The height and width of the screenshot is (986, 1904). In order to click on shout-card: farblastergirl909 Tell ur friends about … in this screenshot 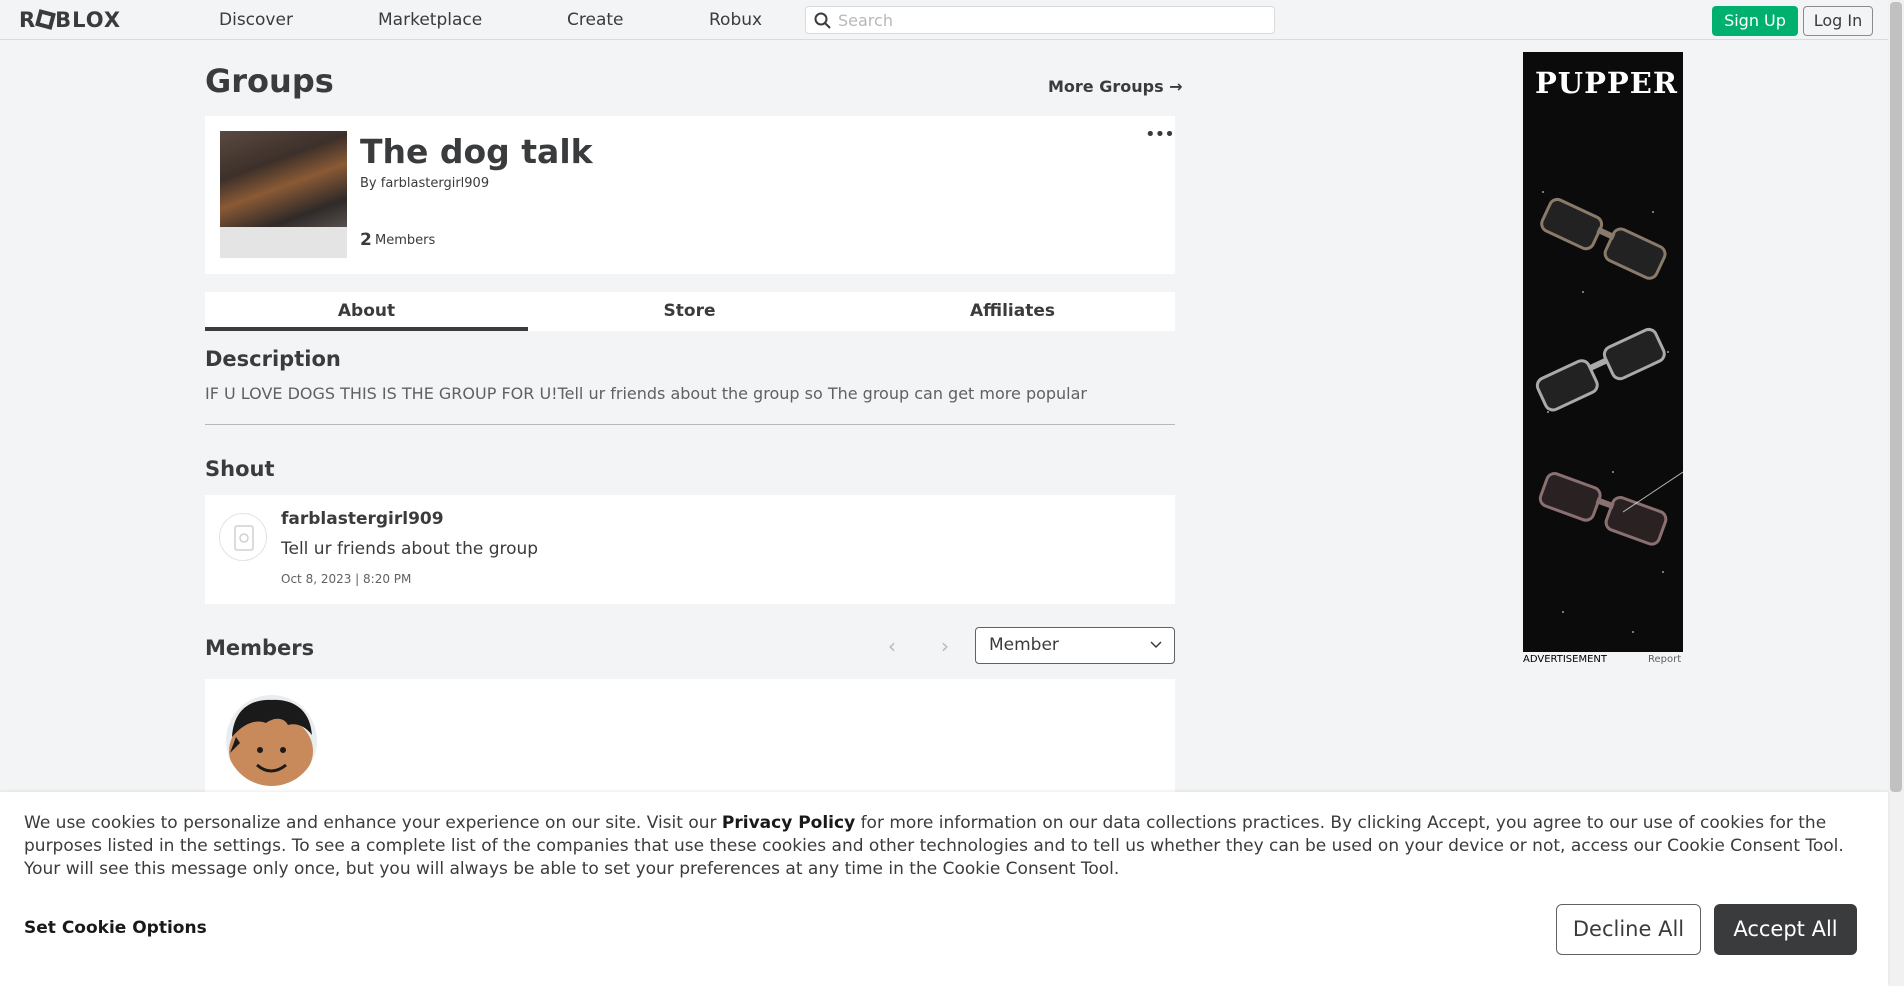, I will do `click(690, 549)`.